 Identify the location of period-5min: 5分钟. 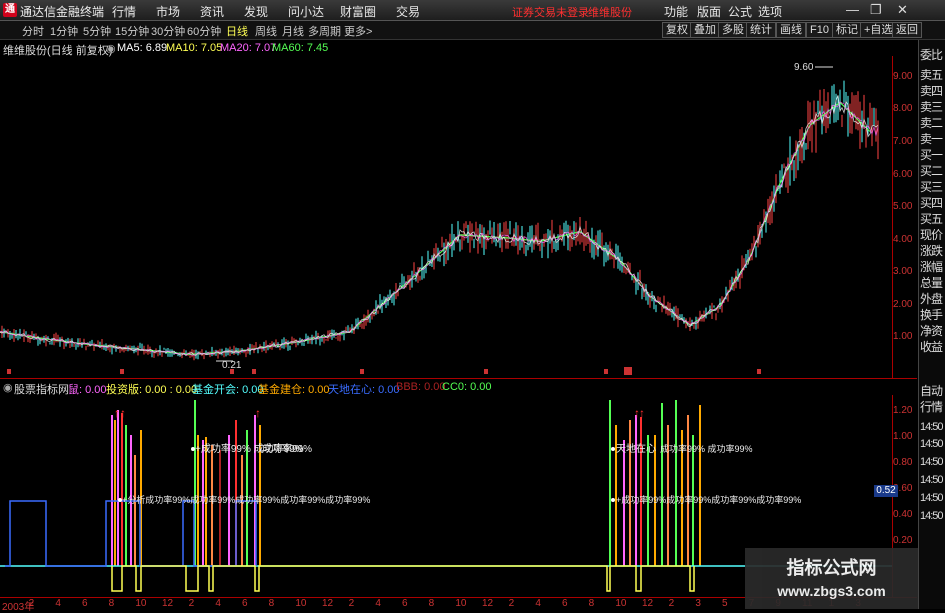
(97, 31).